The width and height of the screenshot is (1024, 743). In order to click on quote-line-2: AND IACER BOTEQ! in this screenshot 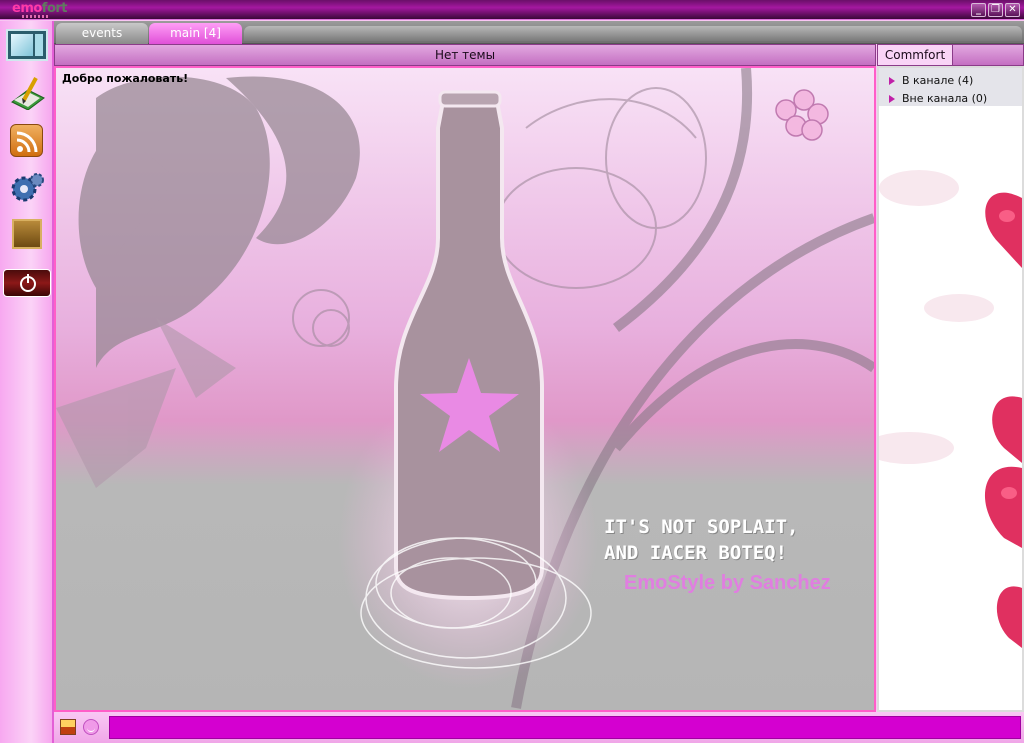, I will do `click(696, 553)`.